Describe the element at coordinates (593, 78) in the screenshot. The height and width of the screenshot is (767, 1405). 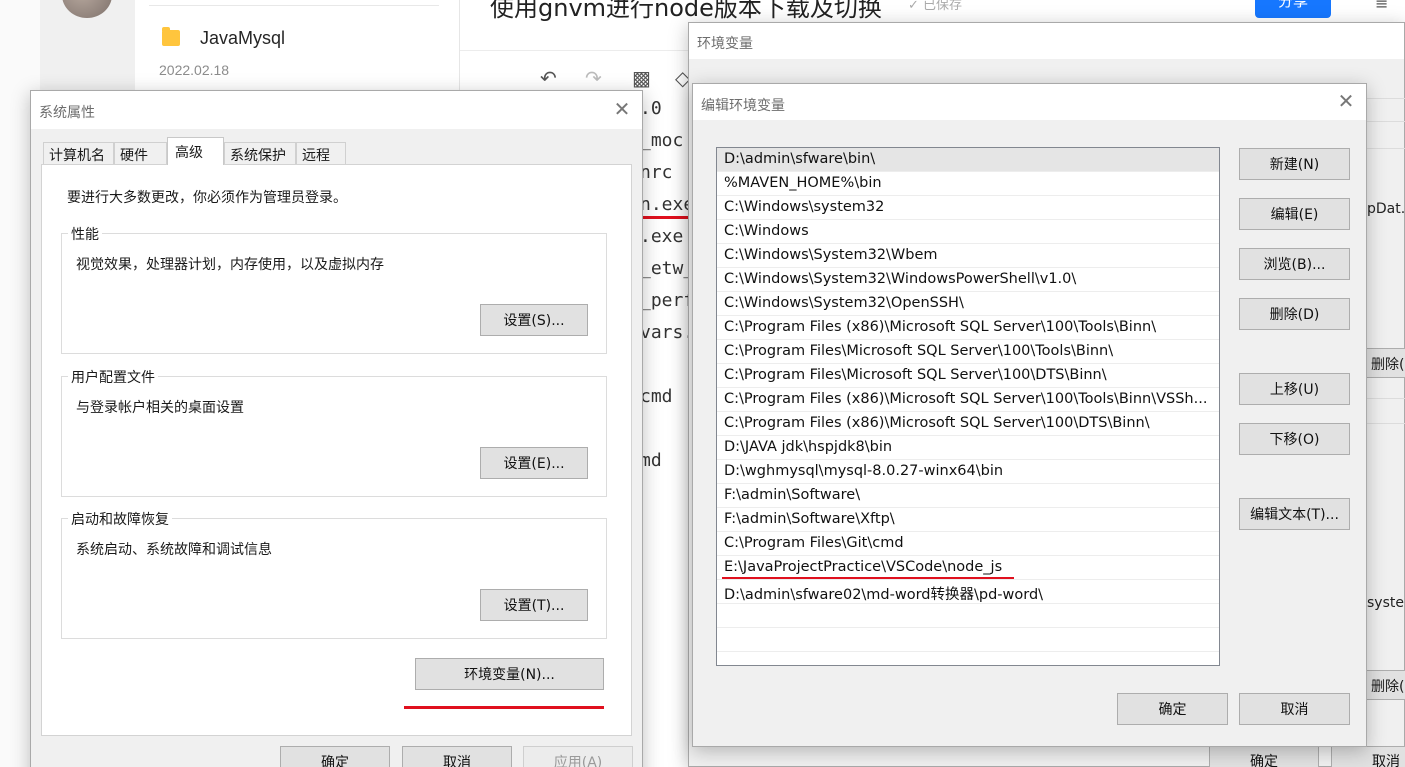
I see `redo-icon: ↷` at that location.